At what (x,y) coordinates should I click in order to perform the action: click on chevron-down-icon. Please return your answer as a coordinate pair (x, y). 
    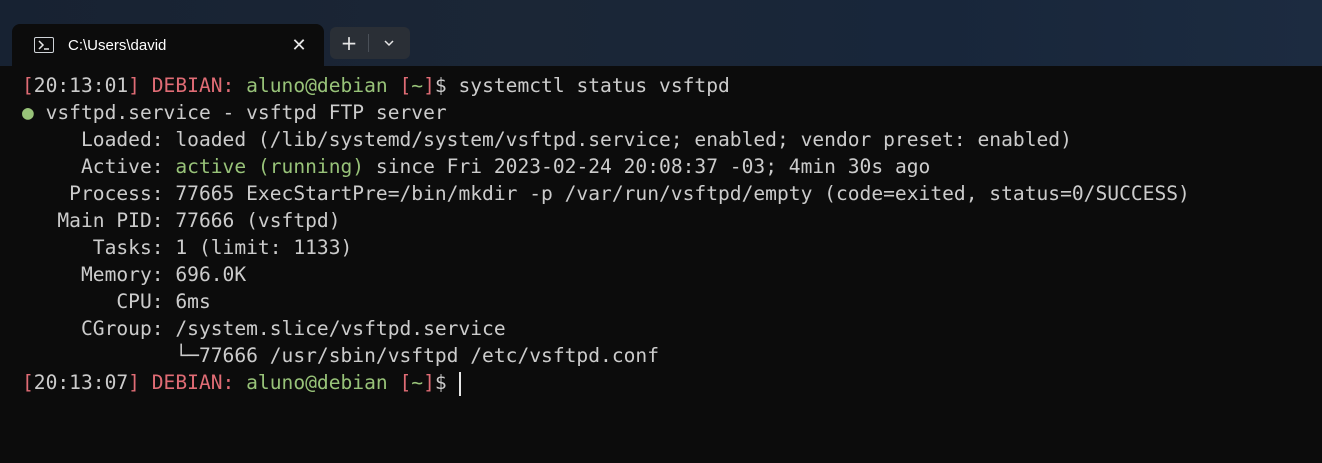
    Looking at the image, I should click on (389, 43).